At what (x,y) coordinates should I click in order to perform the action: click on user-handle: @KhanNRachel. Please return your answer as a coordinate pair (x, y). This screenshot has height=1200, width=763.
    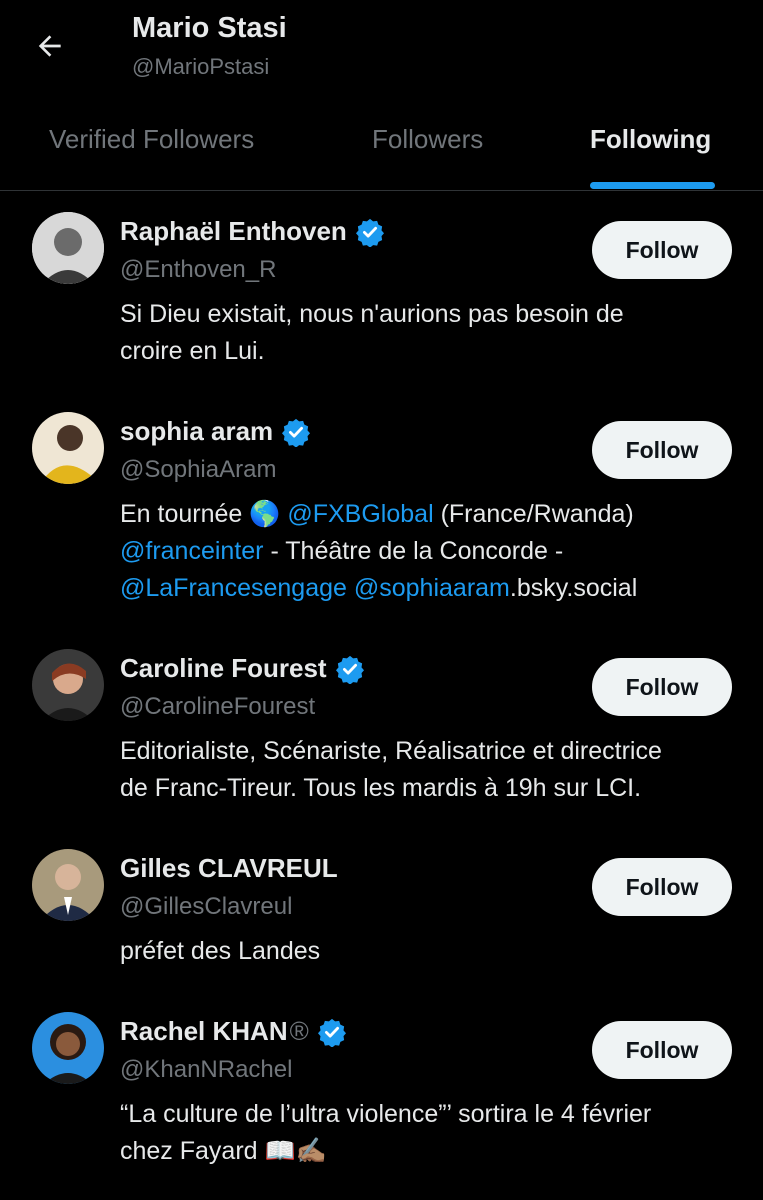
    Looking at the image, I should click on (206, 1070).